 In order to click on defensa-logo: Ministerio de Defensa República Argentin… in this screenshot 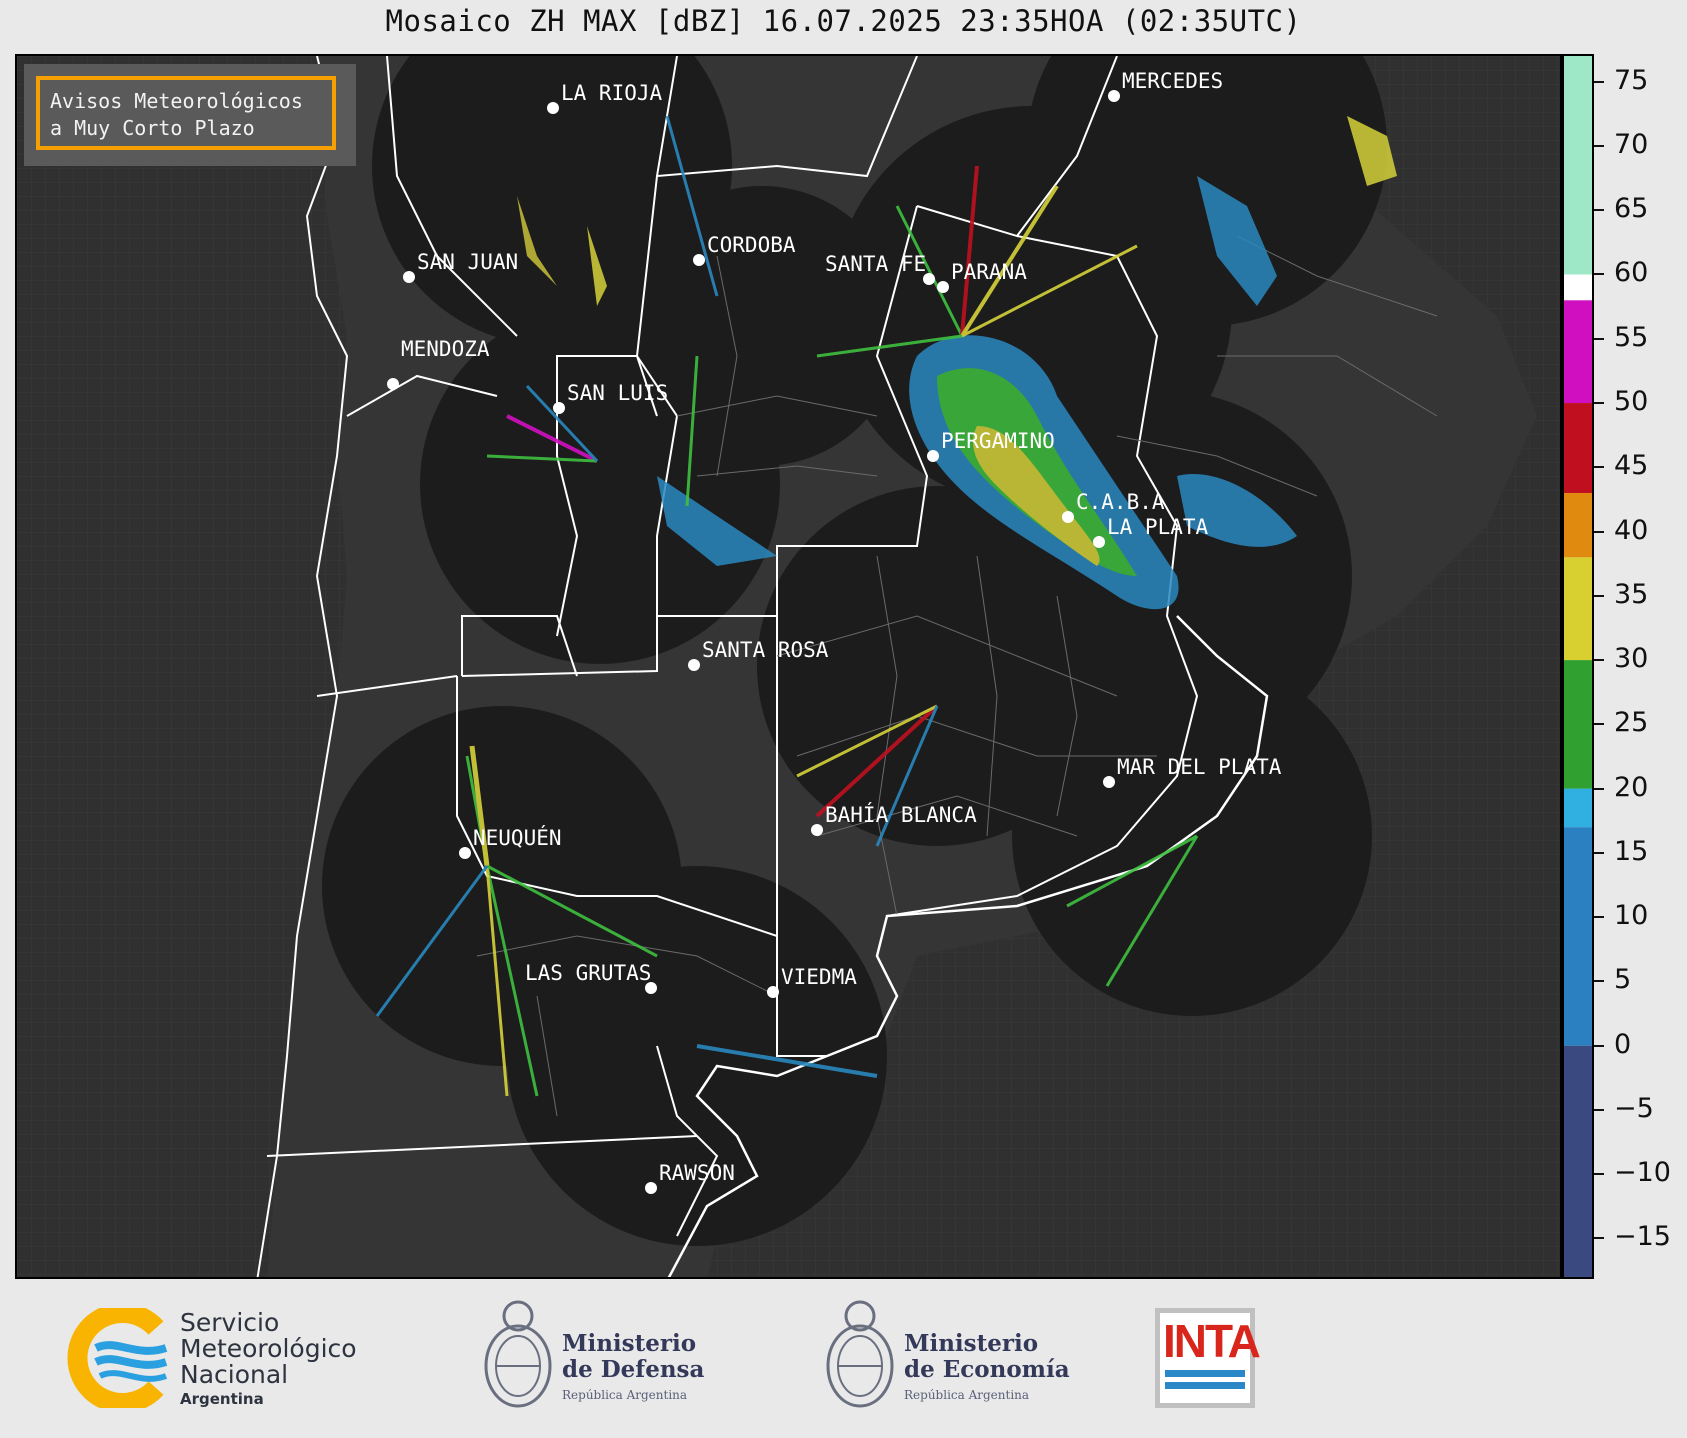, I will do `click(598, 1357)`.